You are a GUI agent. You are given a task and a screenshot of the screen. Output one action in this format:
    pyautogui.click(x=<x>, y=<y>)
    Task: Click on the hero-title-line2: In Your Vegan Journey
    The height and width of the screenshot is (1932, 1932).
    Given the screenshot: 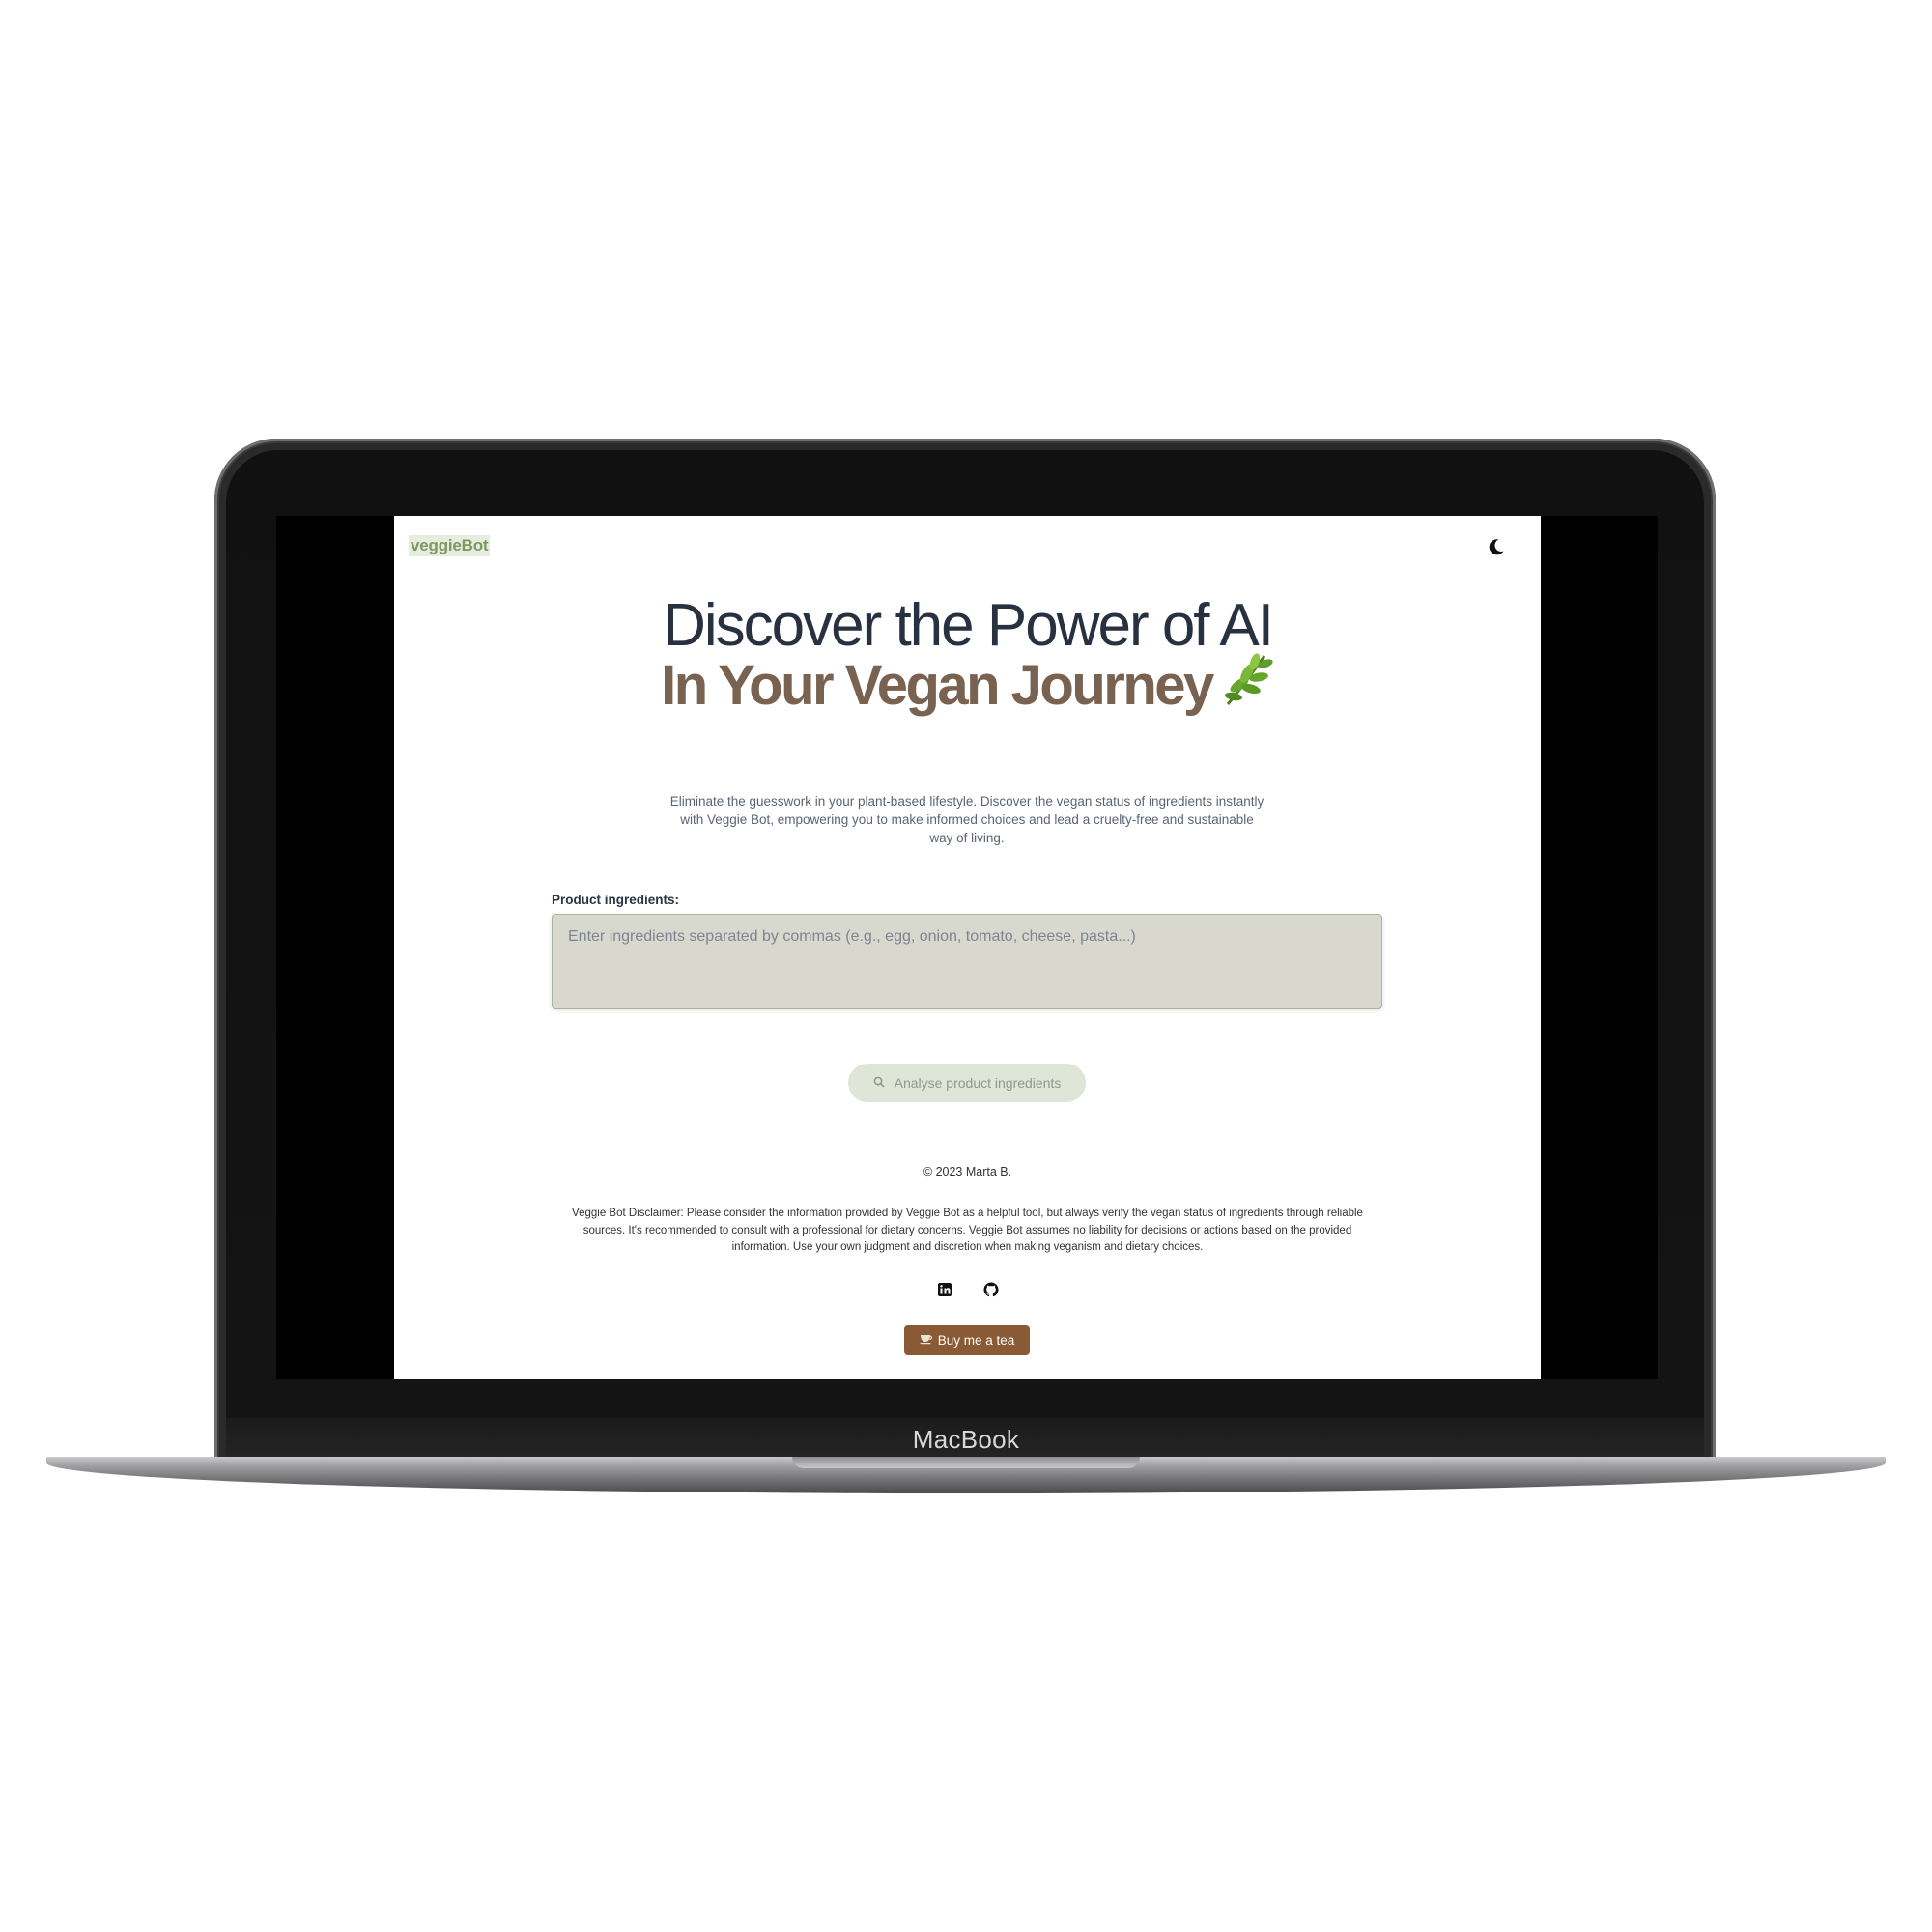 What is the action you would take?
    pyautogui.click(x=967, y=686)
    